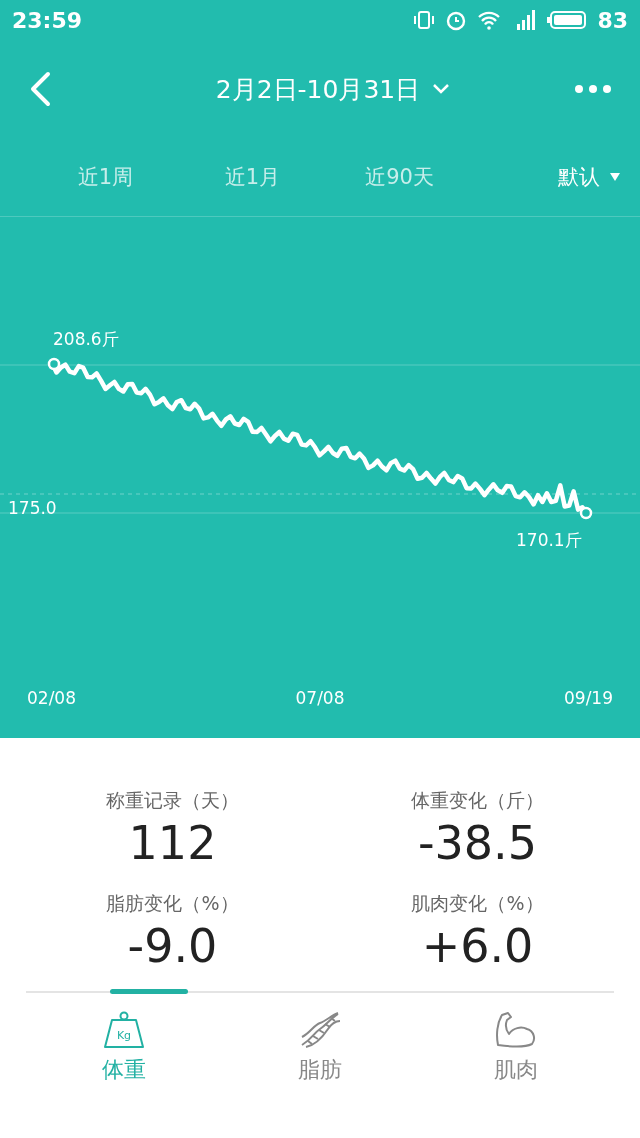 This screenshot has height=1138, width=640. I want to click on bottom-tab: Kg 体重, so click(124, 1039).